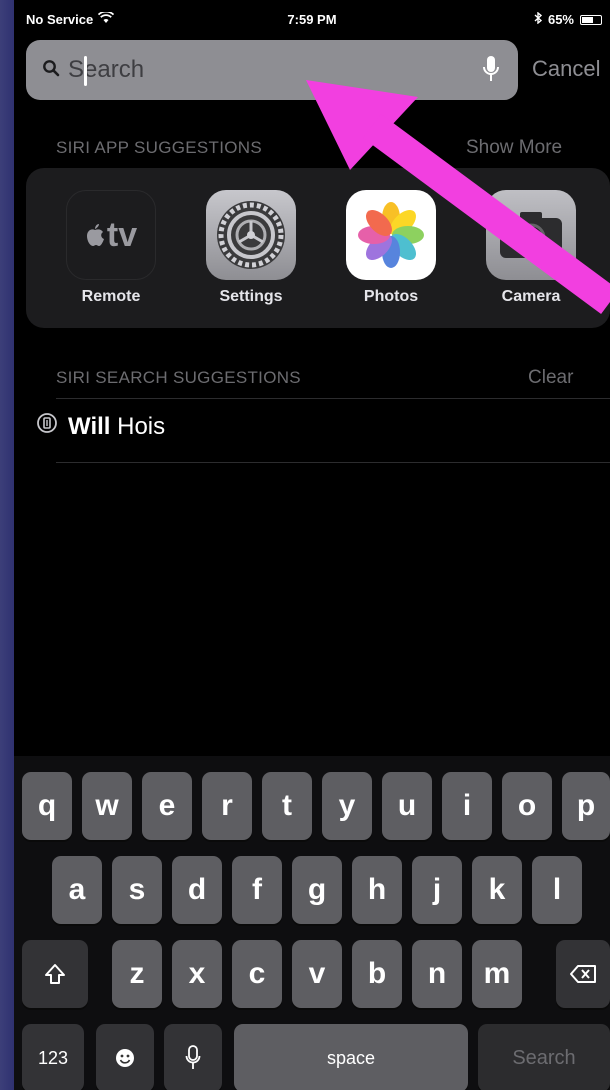 The image size is (610, 1090). I want to click on key-k: k, so click(497, 890).